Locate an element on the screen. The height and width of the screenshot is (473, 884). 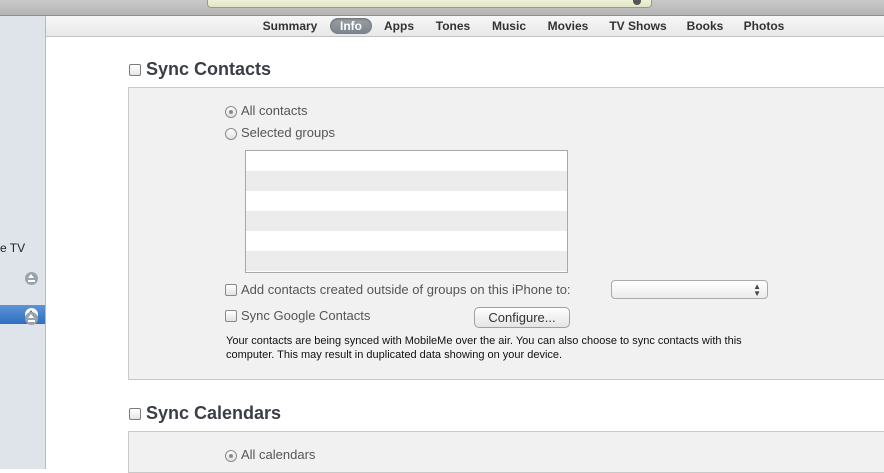
sync-google-contacts-label: Sync Google Contacts is located at coordinates (305, 315).